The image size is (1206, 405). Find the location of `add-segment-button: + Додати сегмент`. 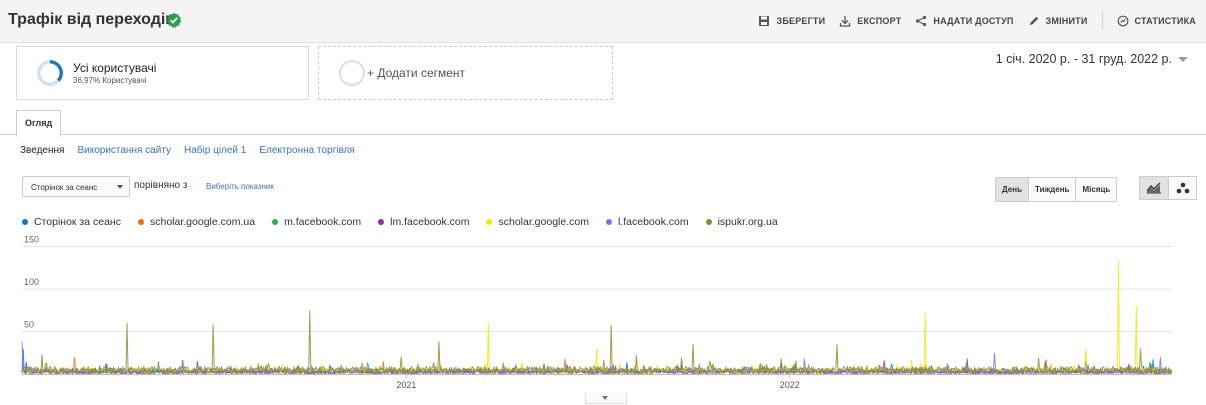

add-segment-button: + Додати сегмент is located at coordinates (465, 73).